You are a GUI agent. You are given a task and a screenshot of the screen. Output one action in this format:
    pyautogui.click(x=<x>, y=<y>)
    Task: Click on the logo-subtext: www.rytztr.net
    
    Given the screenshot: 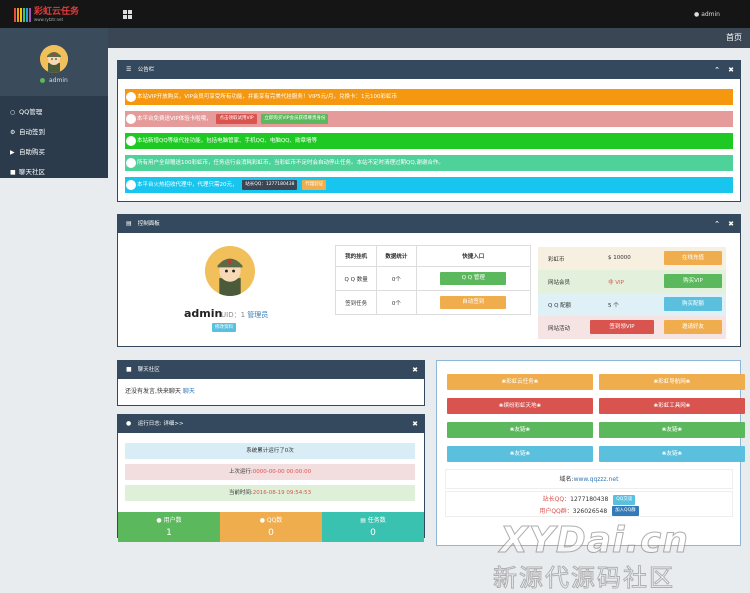 What is the action you would take?
    pyautogui.click(x=49, y=19)
    